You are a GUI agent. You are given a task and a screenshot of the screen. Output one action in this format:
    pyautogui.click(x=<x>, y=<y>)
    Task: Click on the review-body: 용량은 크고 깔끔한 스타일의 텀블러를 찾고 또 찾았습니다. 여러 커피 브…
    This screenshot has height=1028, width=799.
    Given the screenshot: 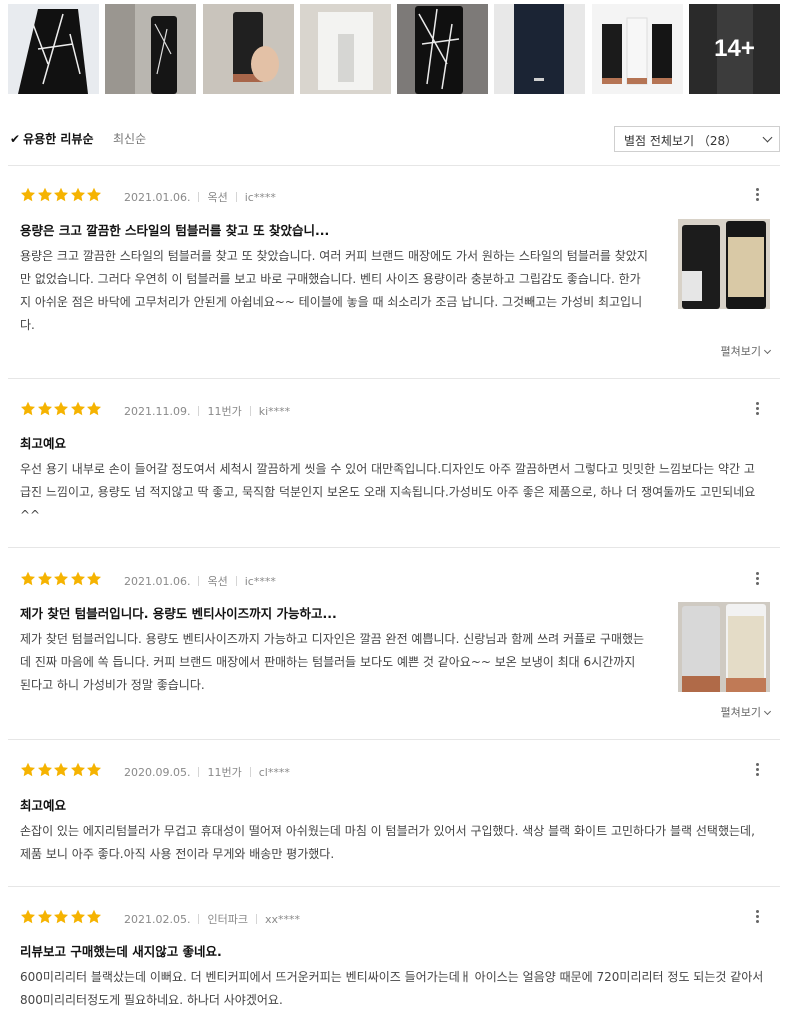 What is the action you would take?
    pyautogui.click(x=334, y=290)
    